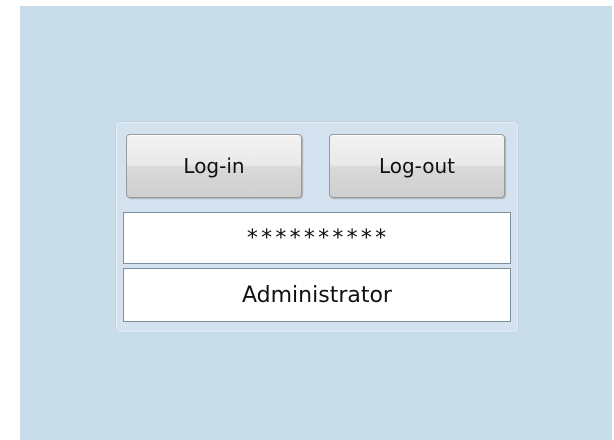 The width and height of the screenshot is (614, 440). I want to click on login-button: Log-in, so click(214, 166).